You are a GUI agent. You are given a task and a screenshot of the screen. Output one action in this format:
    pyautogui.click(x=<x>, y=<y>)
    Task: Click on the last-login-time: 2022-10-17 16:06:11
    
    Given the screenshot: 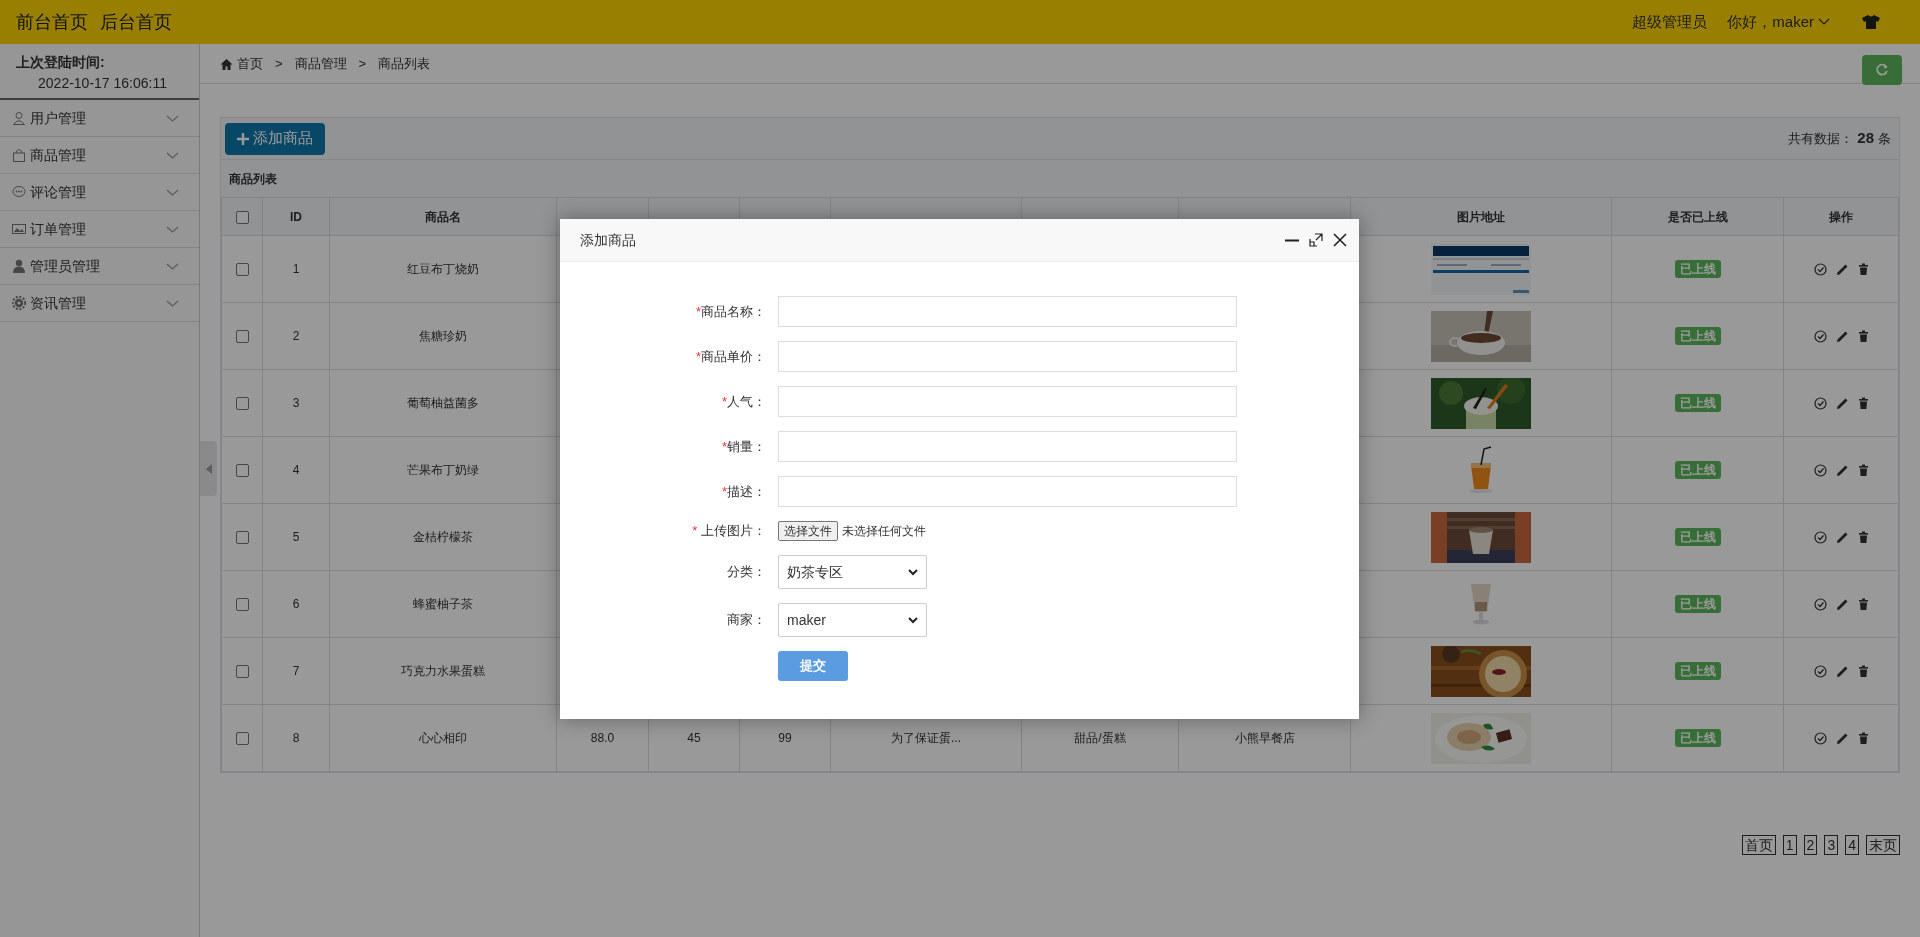 What is the action you would take?
    pyautogui.click(x=103, y=83)
    